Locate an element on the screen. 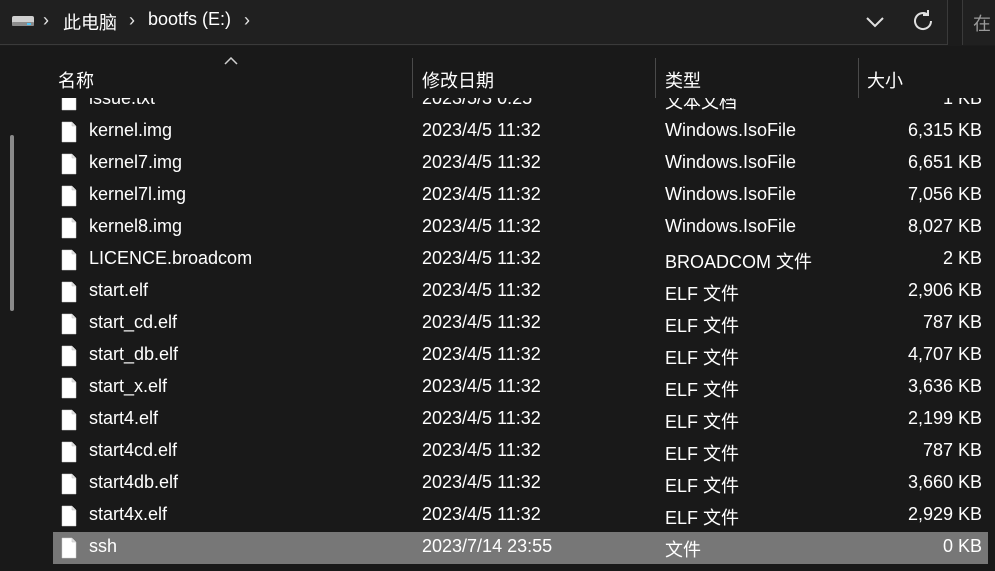  file-size: 0 KB is located at coordinates (962, 546).